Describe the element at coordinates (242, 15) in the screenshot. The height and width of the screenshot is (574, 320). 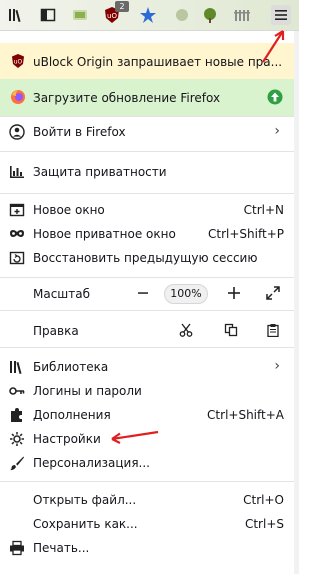
I see `bars-extension-icon` at that location.